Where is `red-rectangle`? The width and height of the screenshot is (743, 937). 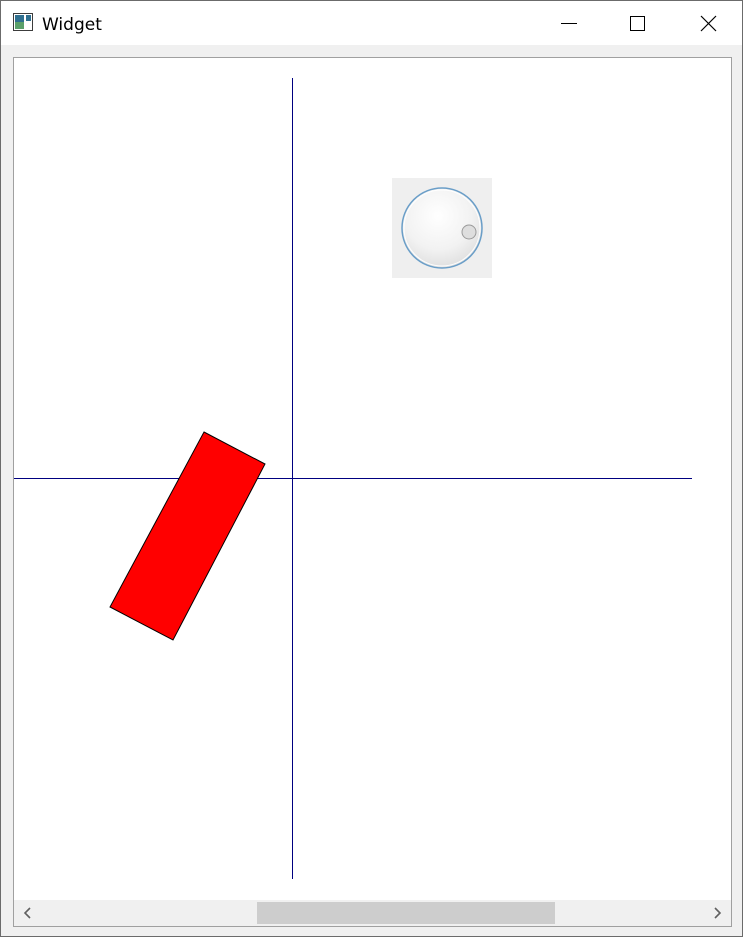 red-rectangle is located at coordinates (187, 536).